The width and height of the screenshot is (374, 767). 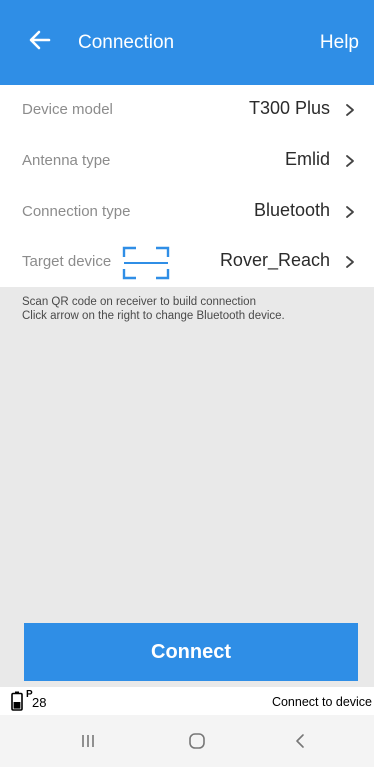 I want to click on back-button, so click(x=40, y=40).